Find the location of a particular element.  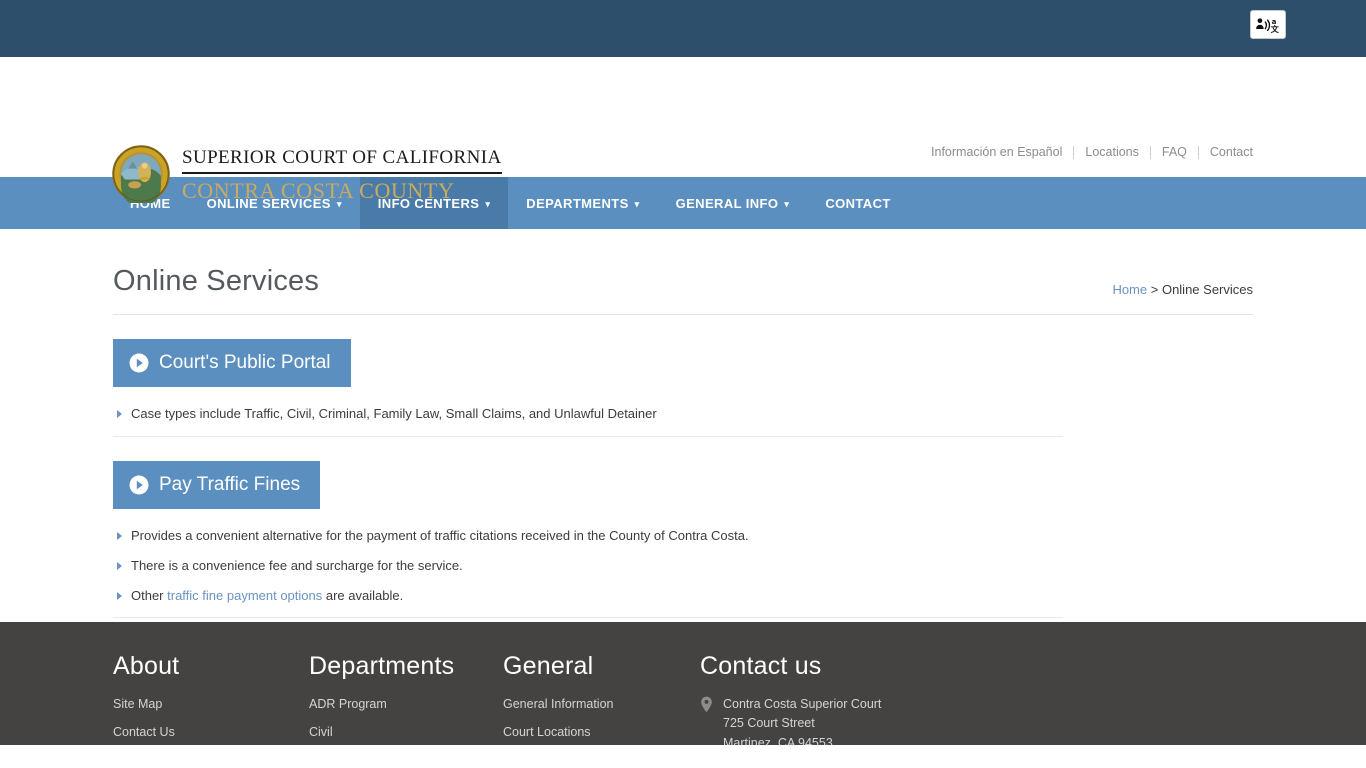

footer-link-contact-us: Contact Us is located at coordinates (144, 732).